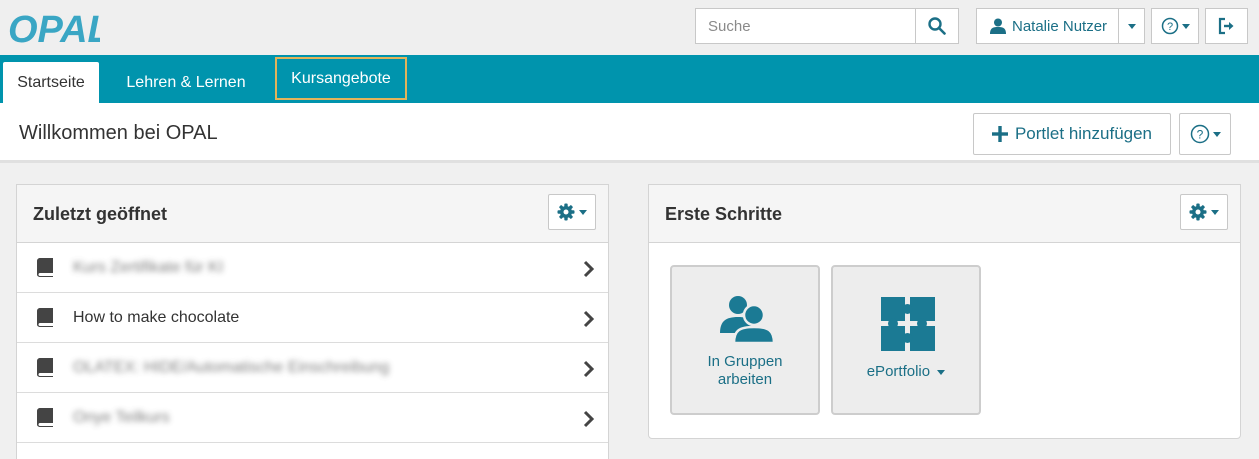 The height and width of the screenshot is (459, 1259). What do you see at coordinates (908, 324) in the screenshot?
I see `puzzle-icon` at bounding box center [908, 324].